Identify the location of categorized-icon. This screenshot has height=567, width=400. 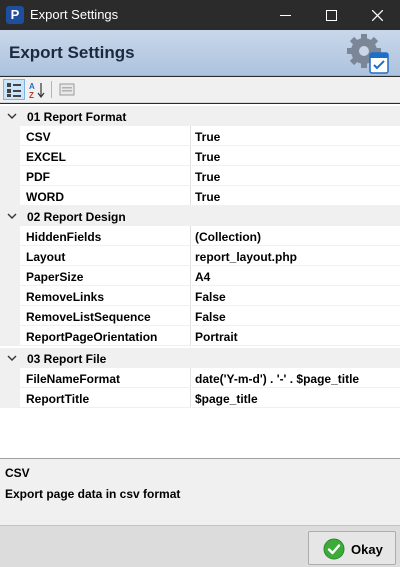
(14, 90).